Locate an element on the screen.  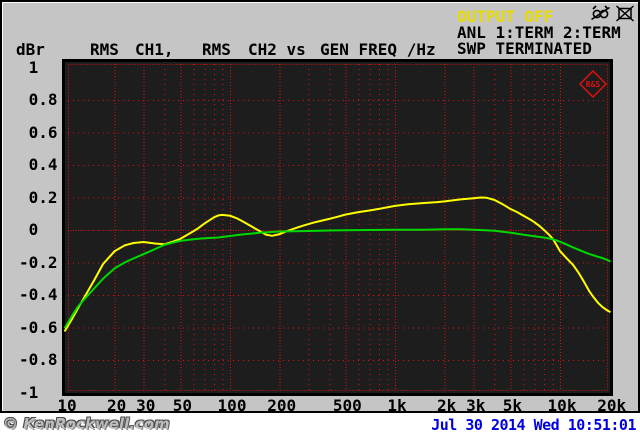
status-icon-group is located at coordinates (612, 13).